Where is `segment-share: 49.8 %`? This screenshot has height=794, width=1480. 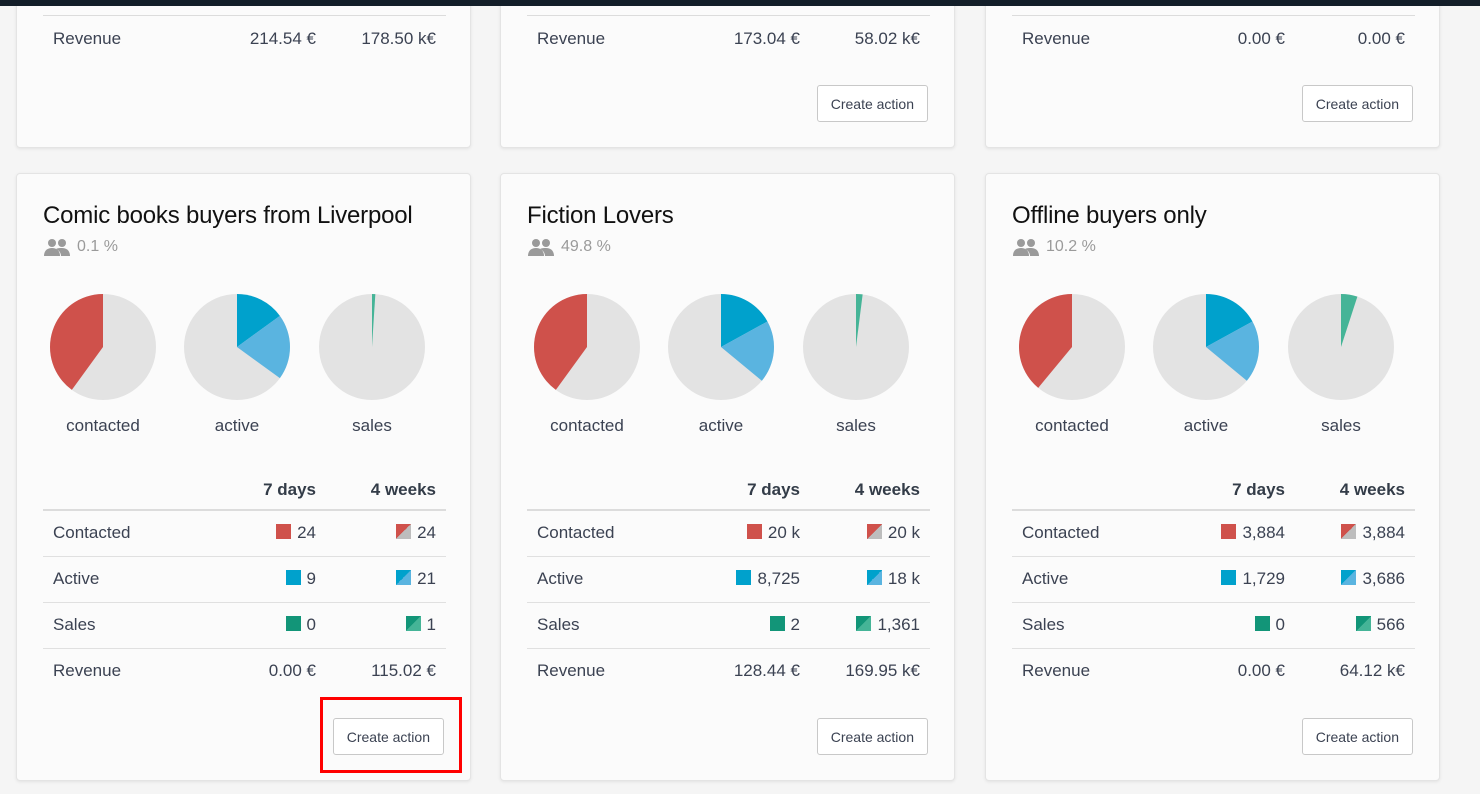 segment-share: 49.8 % is located at coordinates (569, 247).